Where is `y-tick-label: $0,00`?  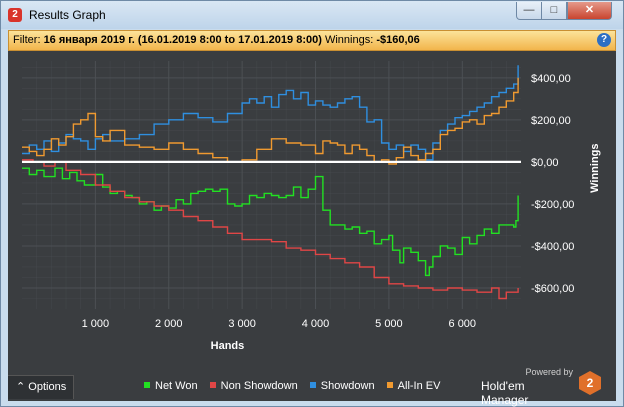
y-tick-label: $0,00 is located at coordinates (545, 163).